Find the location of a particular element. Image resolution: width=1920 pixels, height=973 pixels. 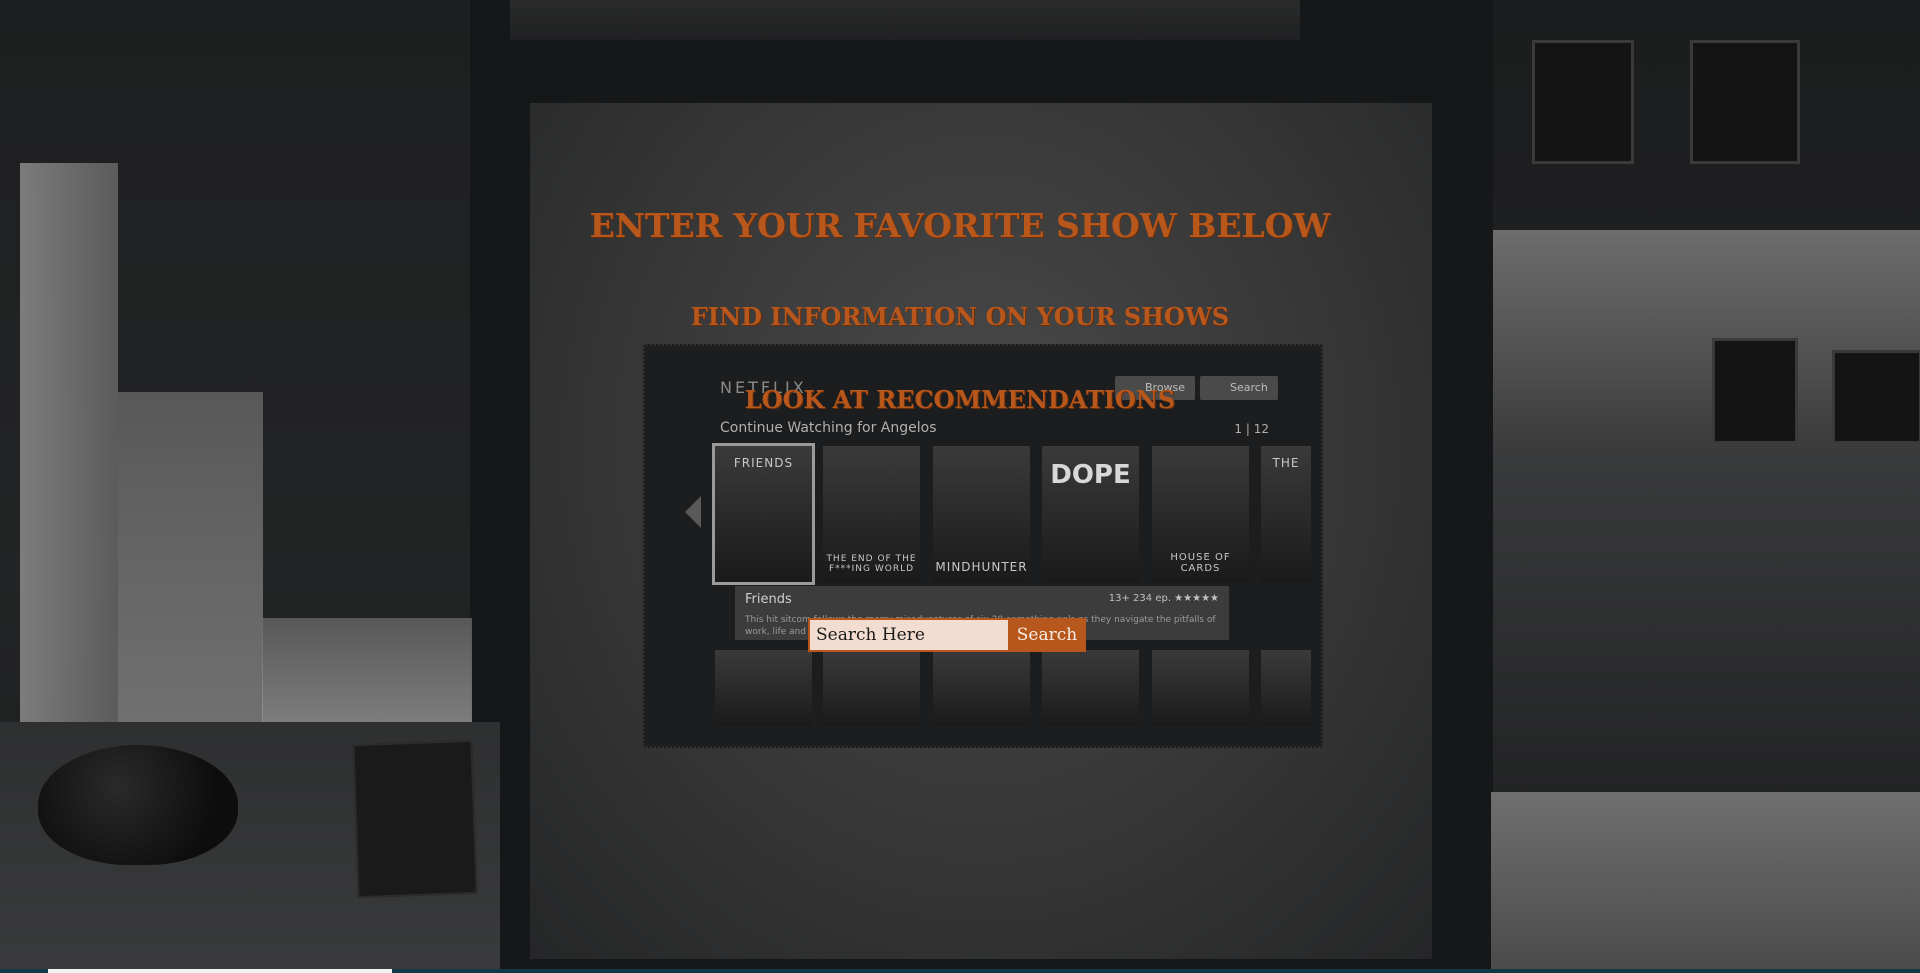

tv-poster: THE END OF THE F***ING WORLD is located at coordinates (871, 514).